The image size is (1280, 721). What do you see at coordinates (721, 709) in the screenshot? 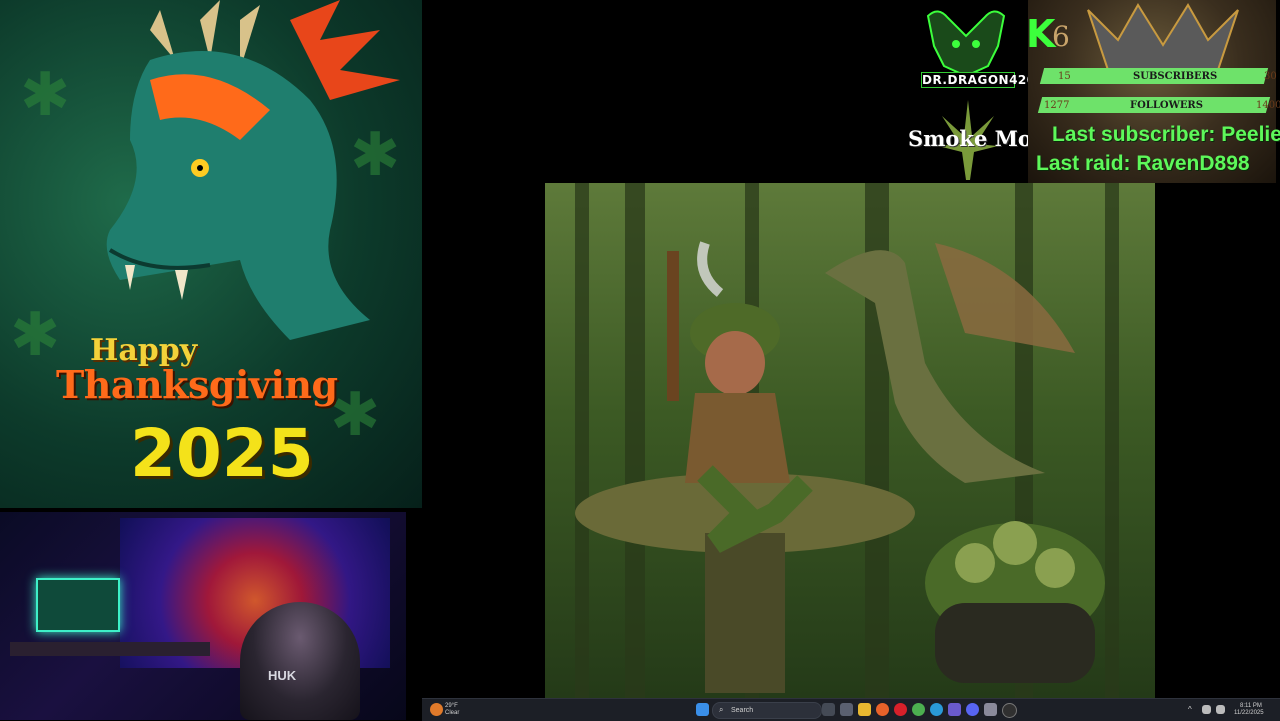
I see `search-icon: ⌕` at bounding box center [721, 709].